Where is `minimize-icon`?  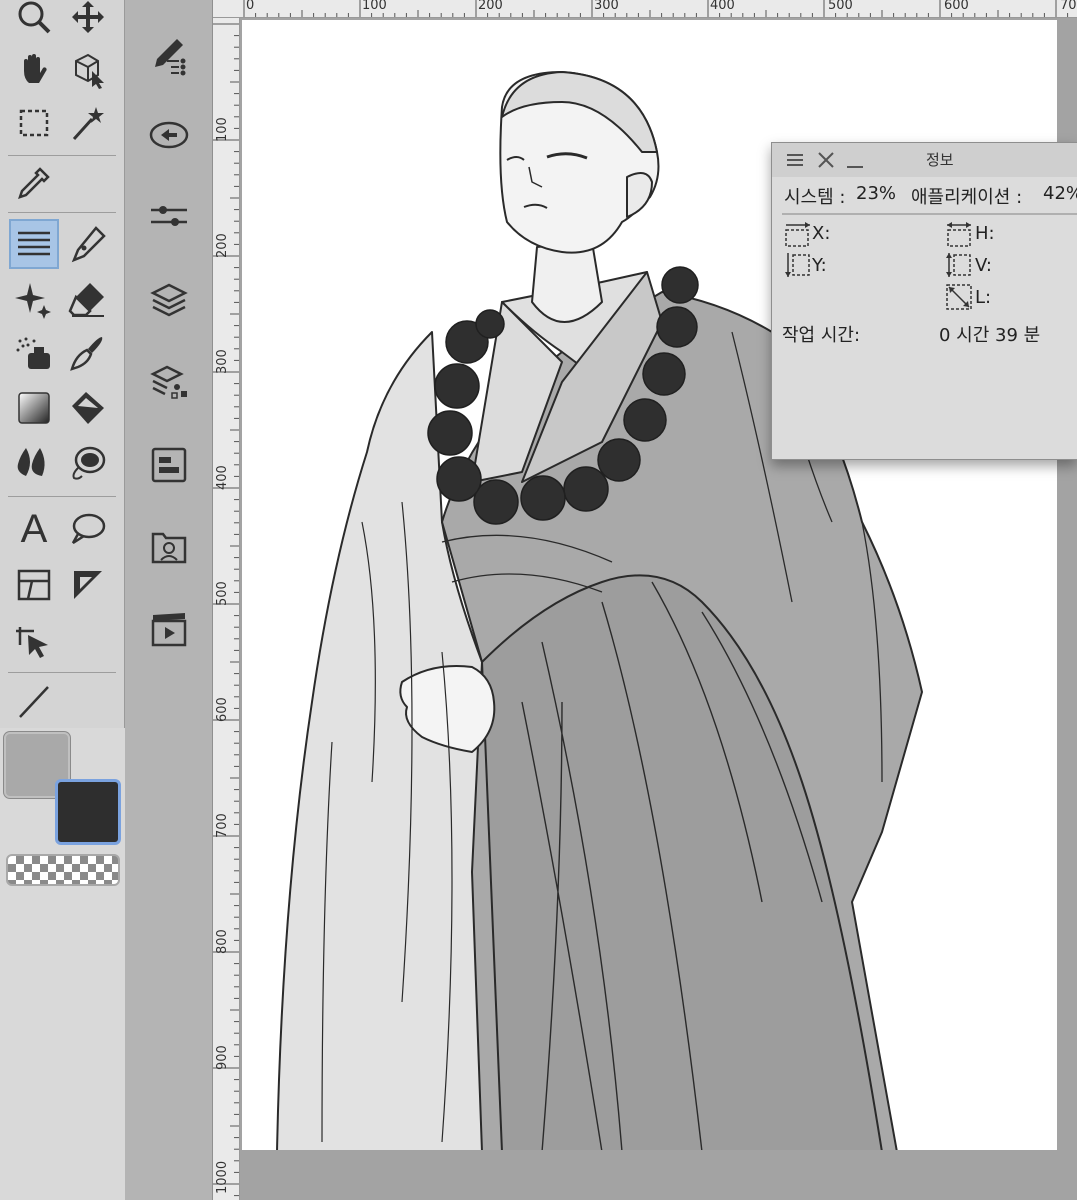
minimize-icon is located at coordinates (855, 160).